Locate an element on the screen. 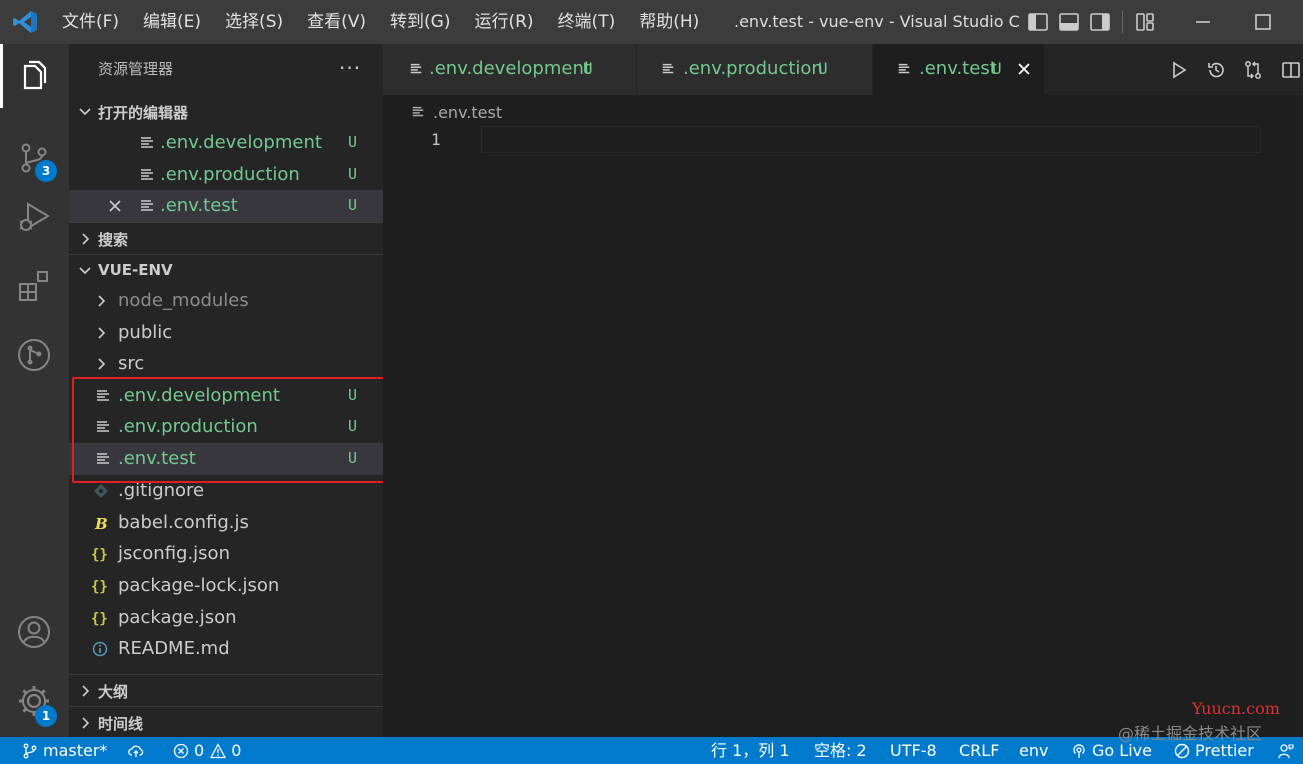 The width and height of the screenshot is (1303, 764). menu-view: 查看(V) is located at coordinates (336, 22).